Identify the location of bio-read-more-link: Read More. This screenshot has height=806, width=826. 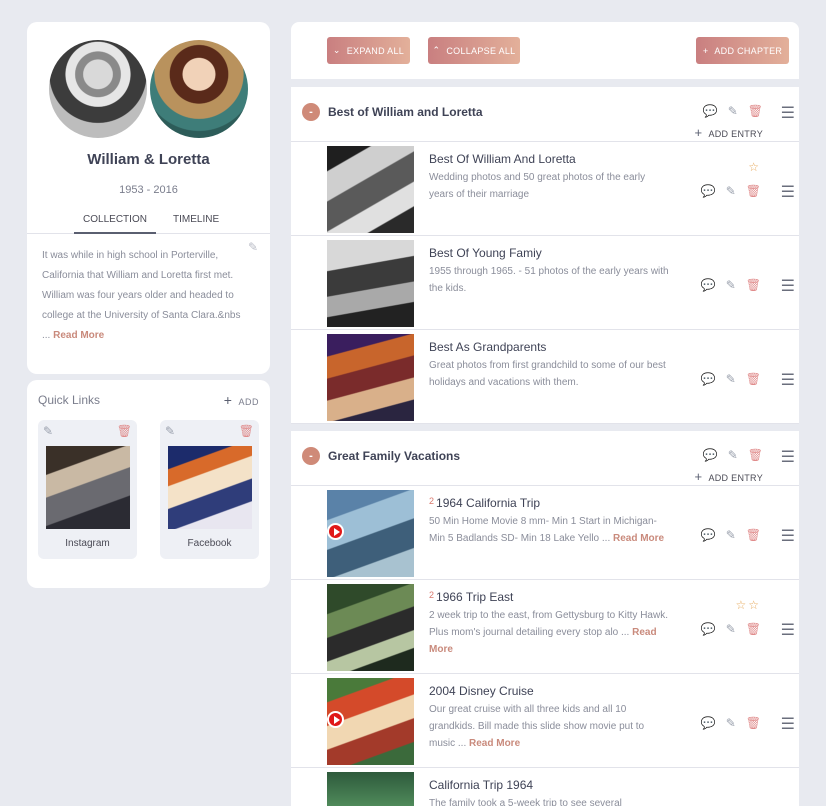
(78, 335).